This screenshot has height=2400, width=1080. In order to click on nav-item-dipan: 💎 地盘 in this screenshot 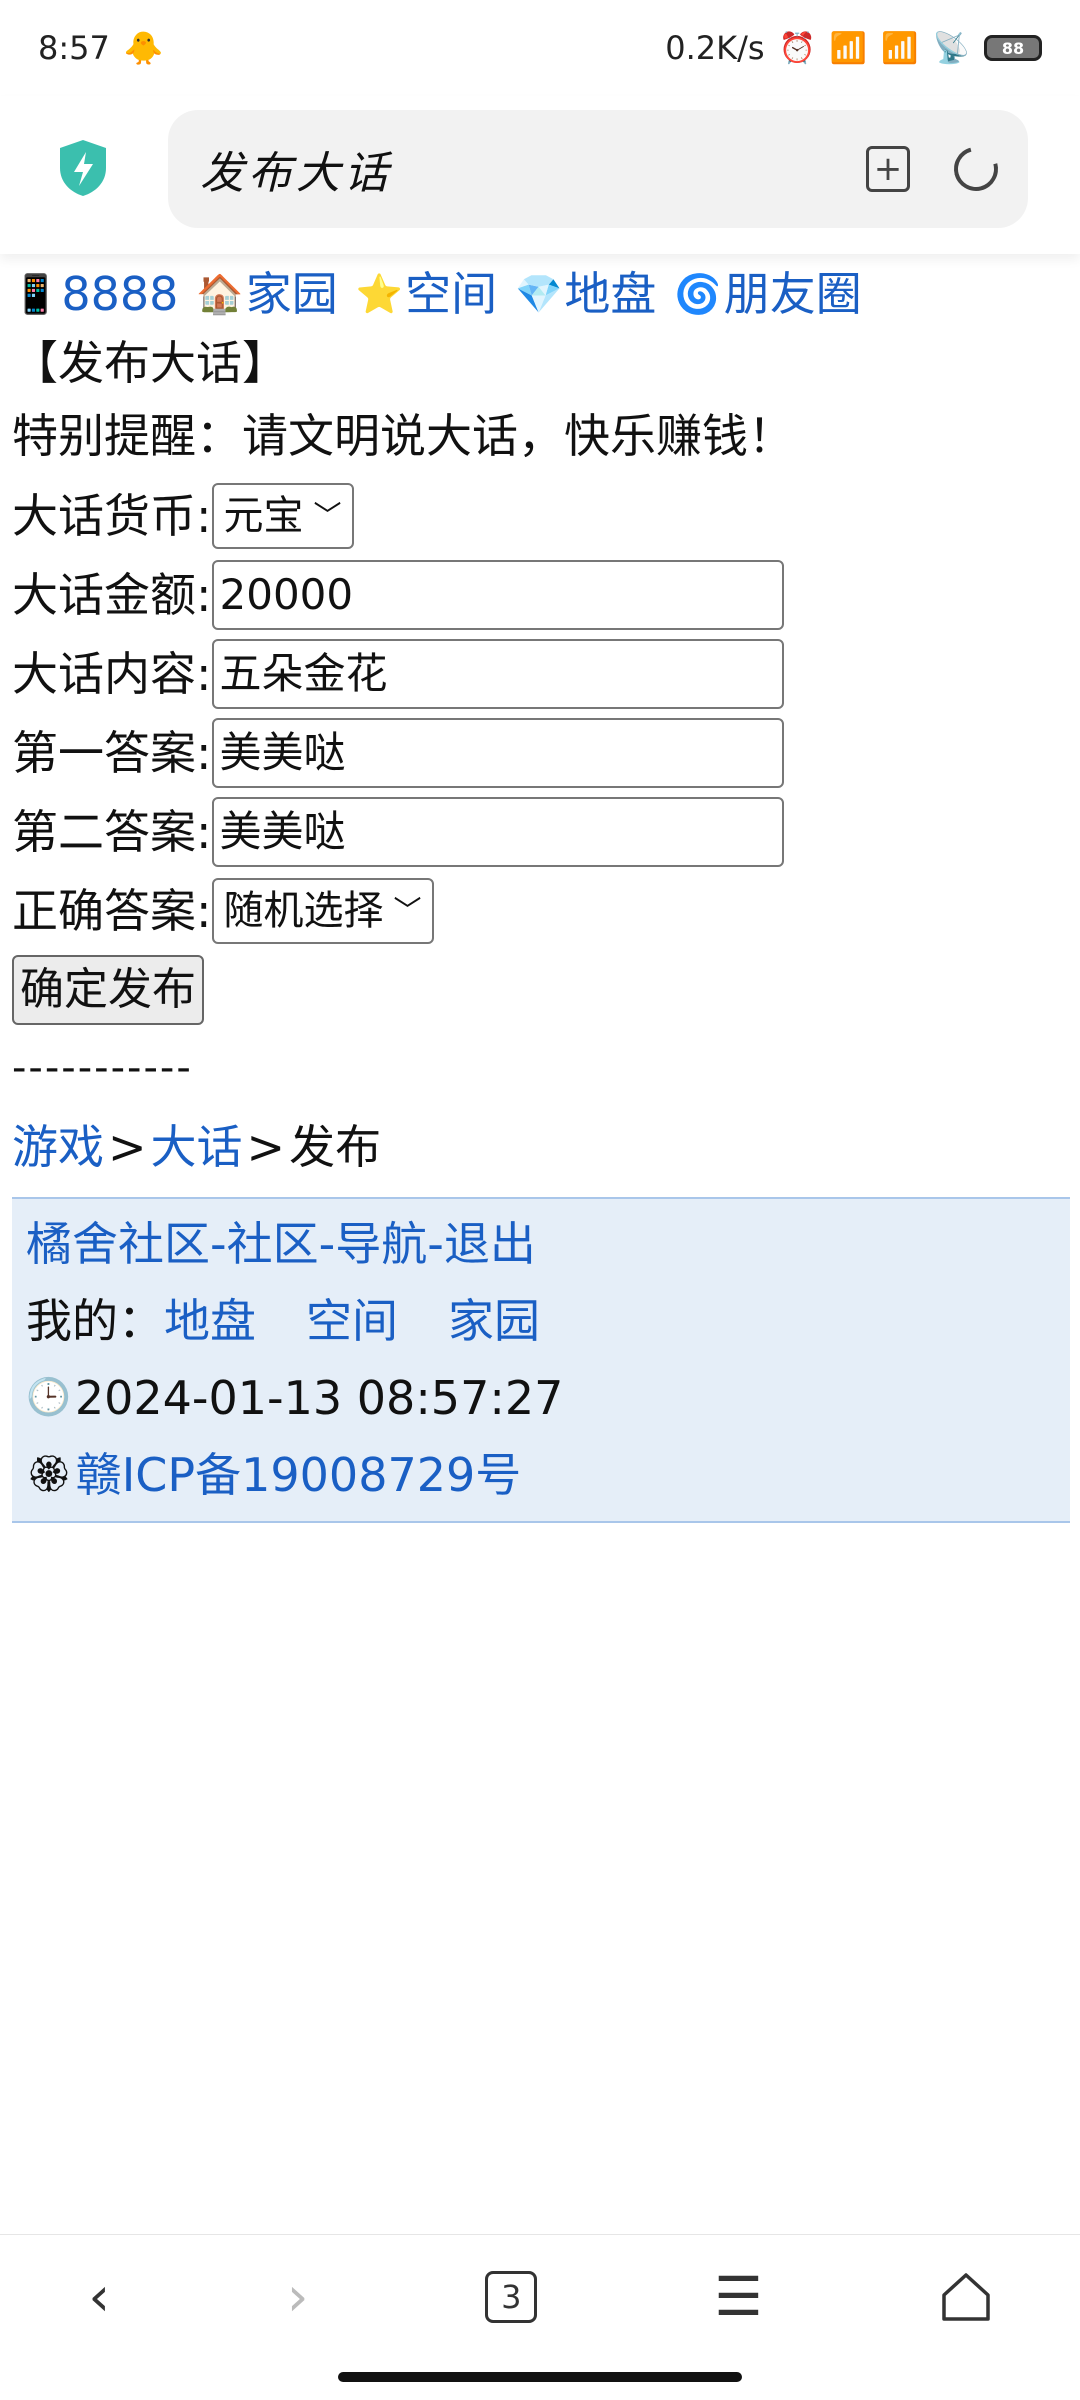, I will do `click(585, 294)`.